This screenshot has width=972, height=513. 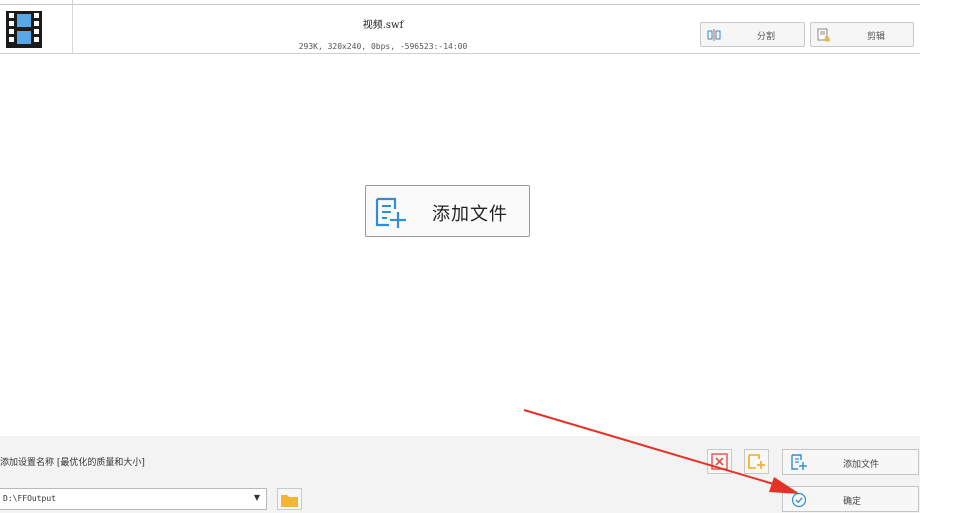 I want to click on add-file-button: 添加文件, so click(x=447, y=211).